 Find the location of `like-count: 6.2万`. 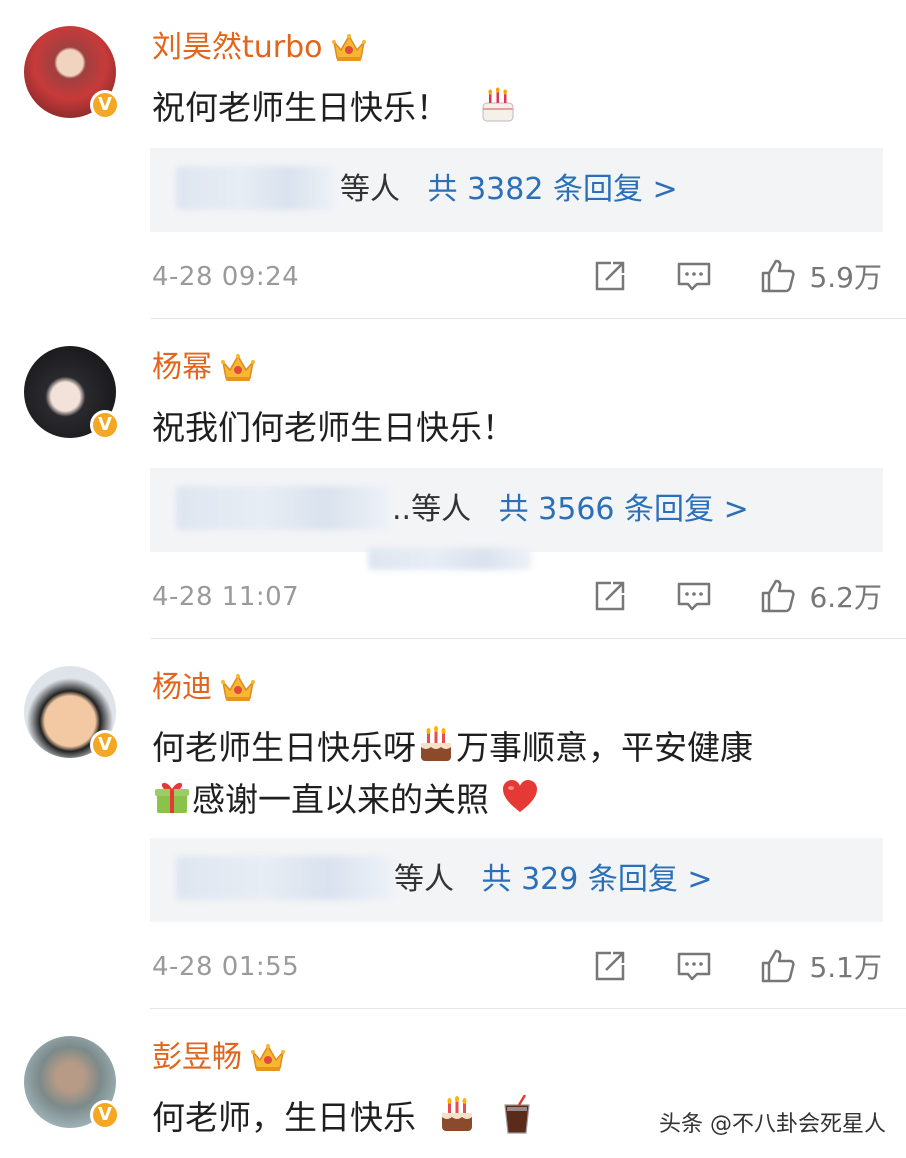

like-count: 6.2万 is located at coordinates (845, 597).